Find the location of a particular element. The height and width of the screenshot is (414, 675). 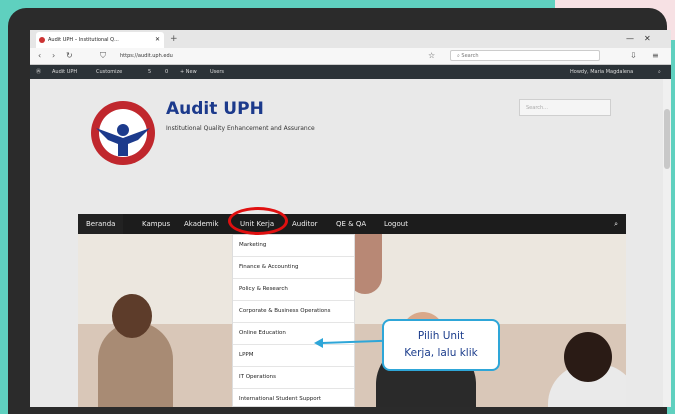

browser-search-input: ⌕ Search is located at coordinates (525, 55).